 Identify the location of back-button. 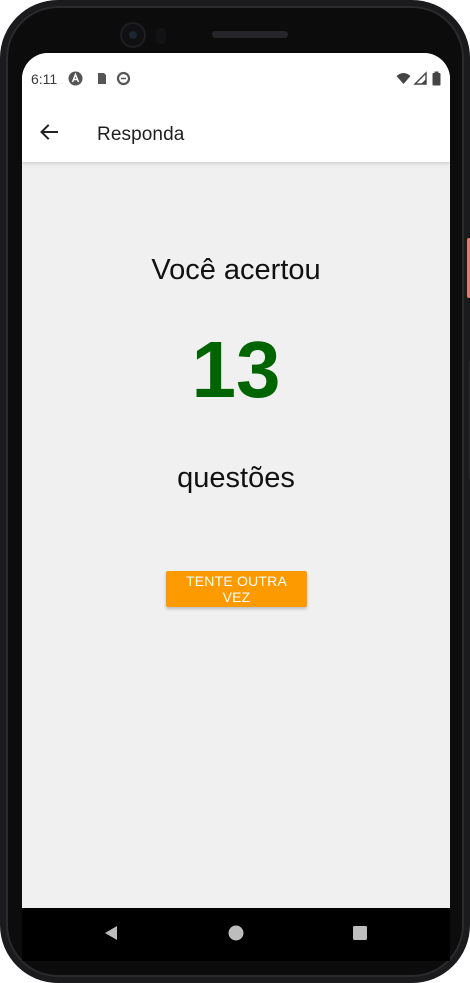
(49, 134).